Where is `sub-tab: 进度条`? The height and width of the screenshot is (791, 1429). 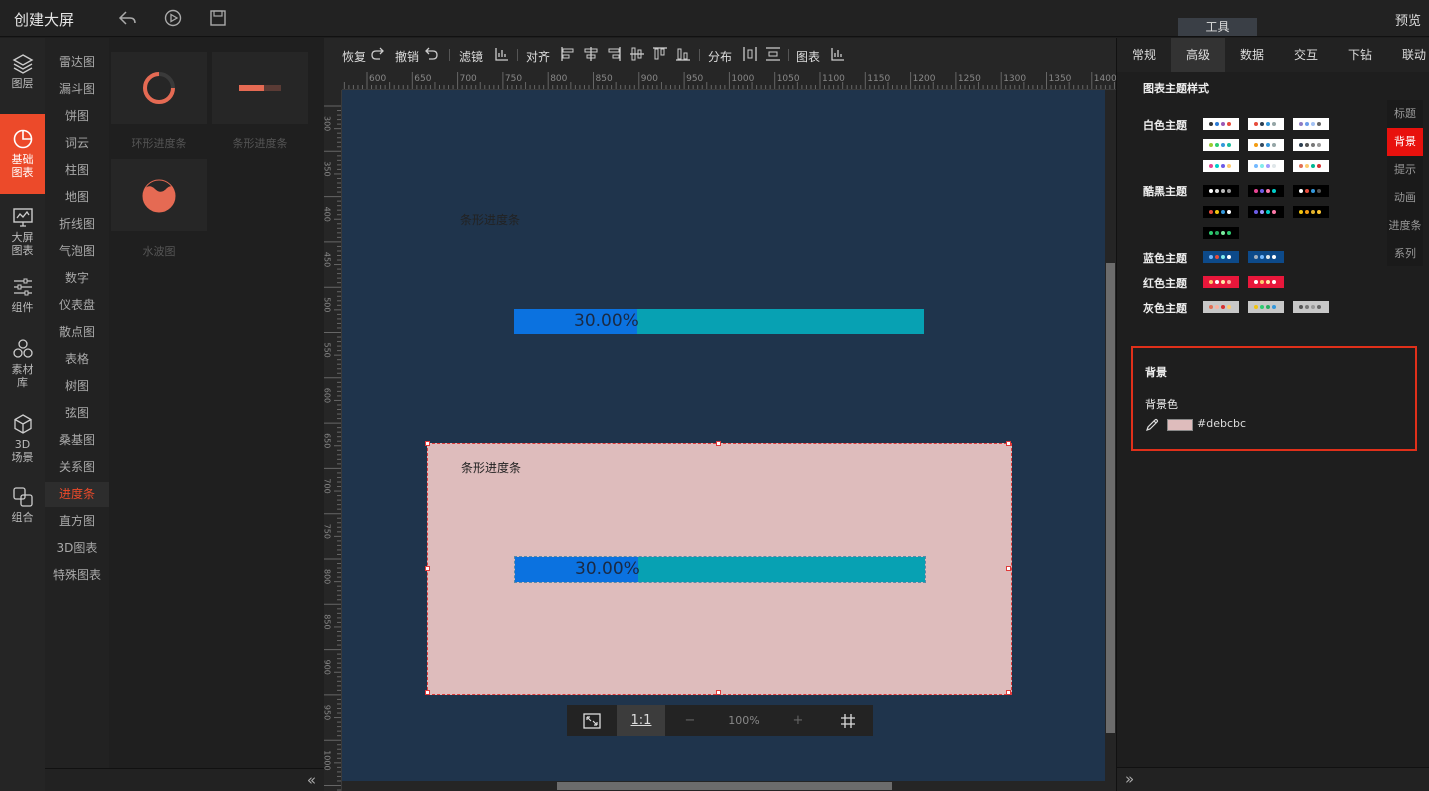 sub-tab: 进度条 is located at coordinates (1405, 226).